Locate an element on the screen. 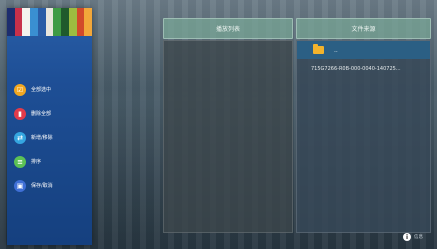 Image resolution: width=437 pixels, height=249 pixels. info-hint: i 信息 is located at coordinates (413, 237).